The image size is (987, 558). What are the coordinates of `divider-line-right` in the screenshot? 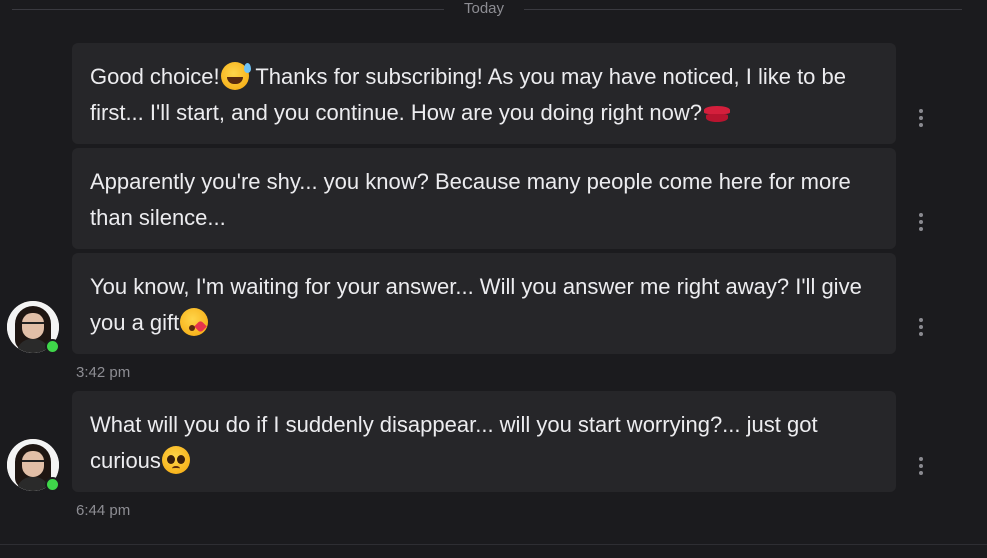 It's located at (743, 9).